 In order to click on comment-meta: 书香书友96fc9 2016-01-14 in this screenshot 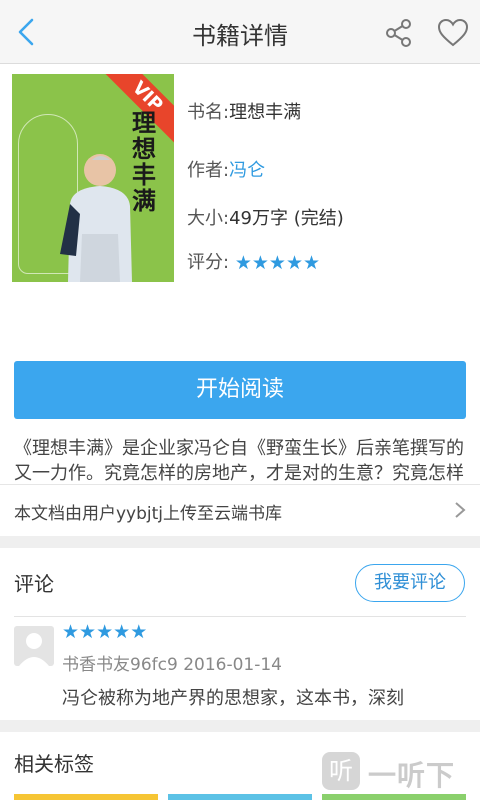, I will do `click(172, 662)`.